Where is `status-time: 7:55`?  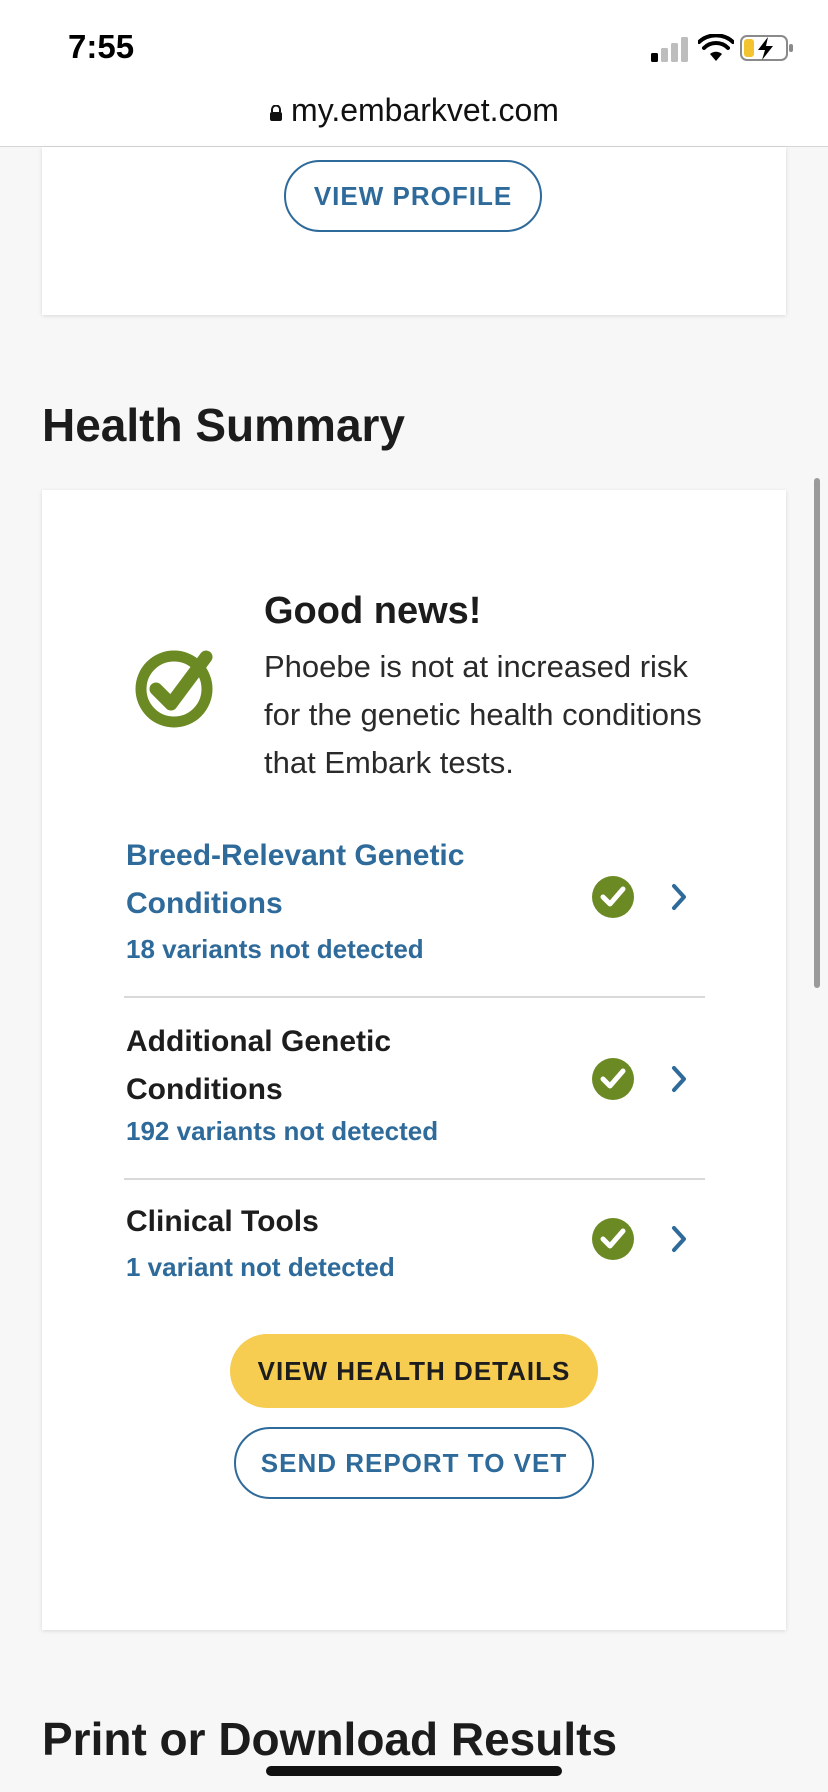
status-time: 7:55 is located at coordinates (101, 46).